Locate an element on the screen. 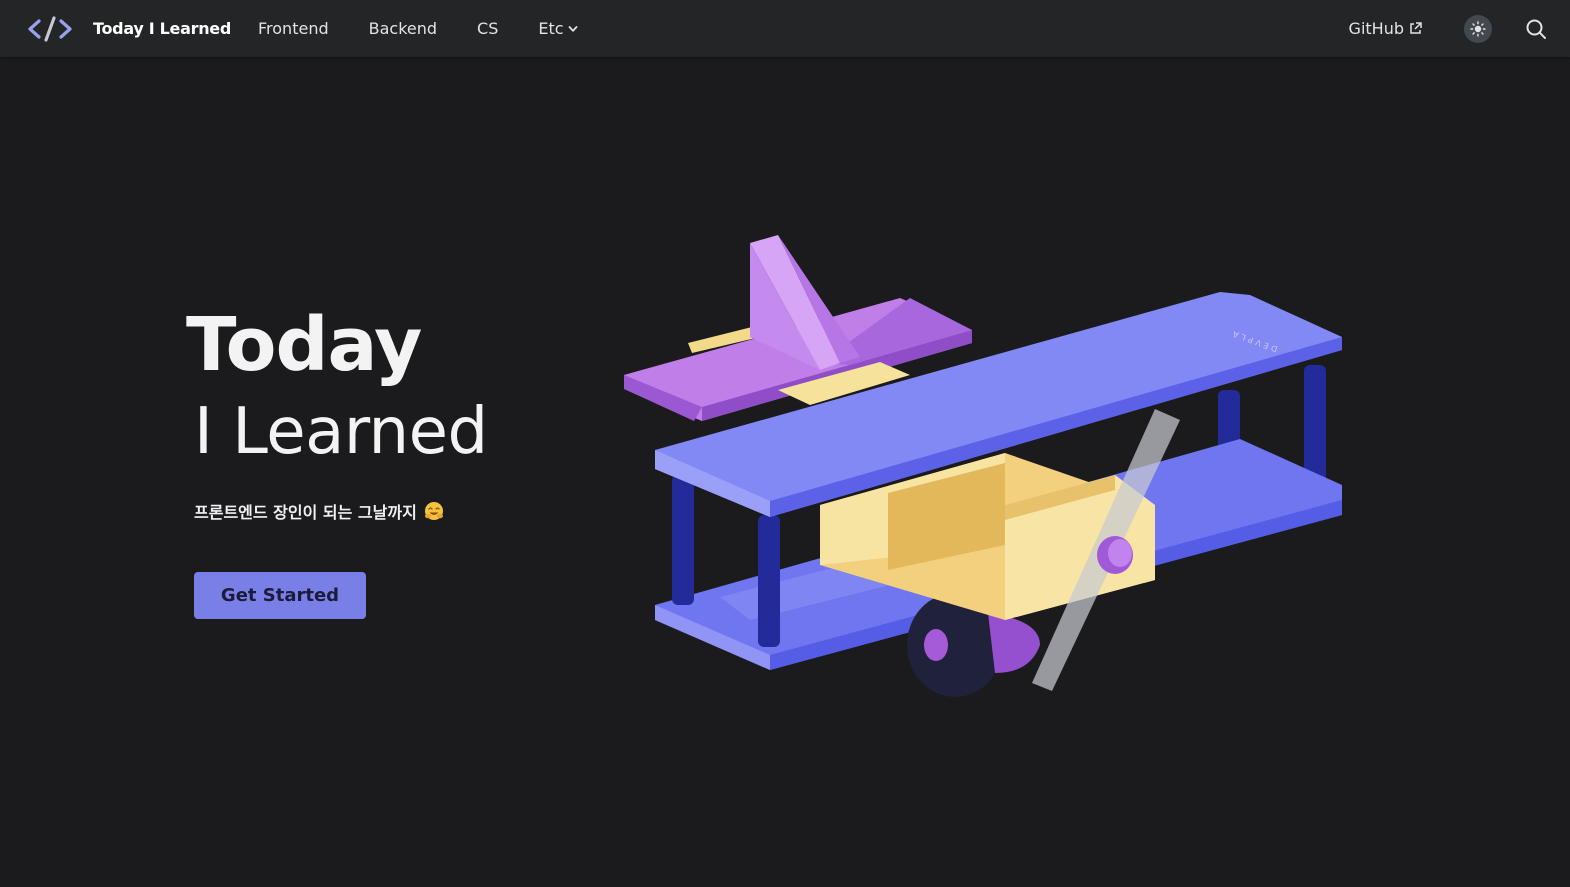  theme-toggle-button is located at coordinates (1478, 28).